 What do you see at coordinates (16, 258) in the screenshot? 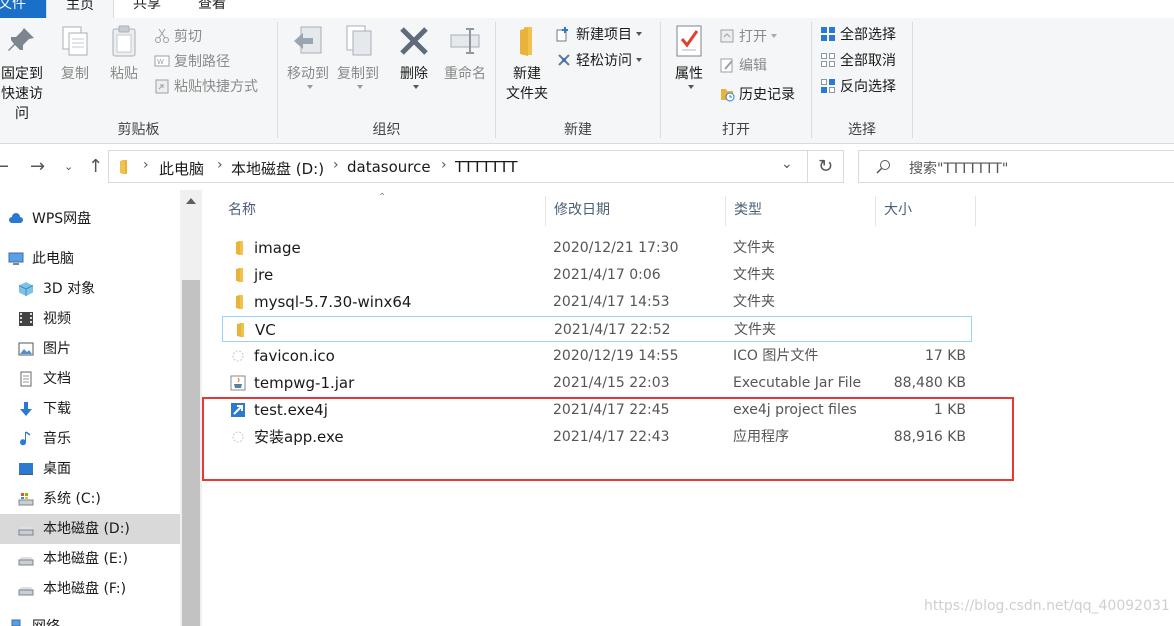
I see `computer-icon` at bounding box center [16, 258].